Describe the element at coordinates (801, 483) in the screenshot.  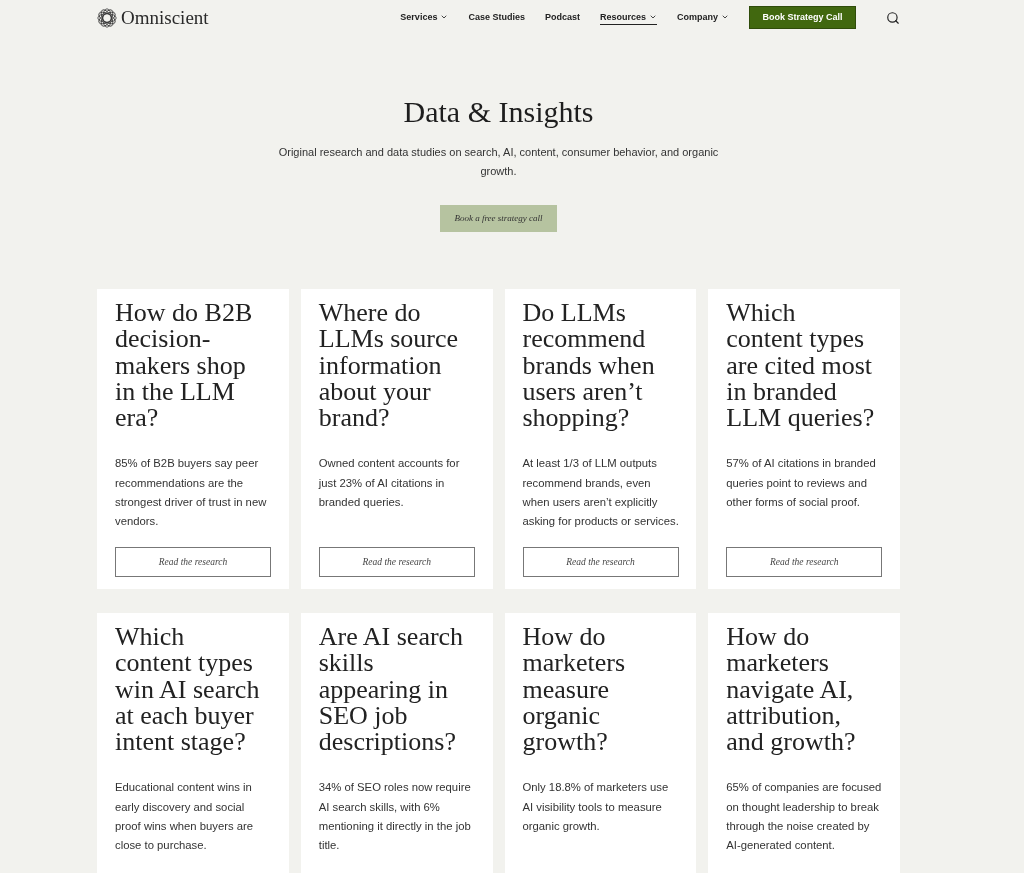
I see `card-summary: 57% of AI citations in branded queries point to reviews and other forms of social proof.` at that location.